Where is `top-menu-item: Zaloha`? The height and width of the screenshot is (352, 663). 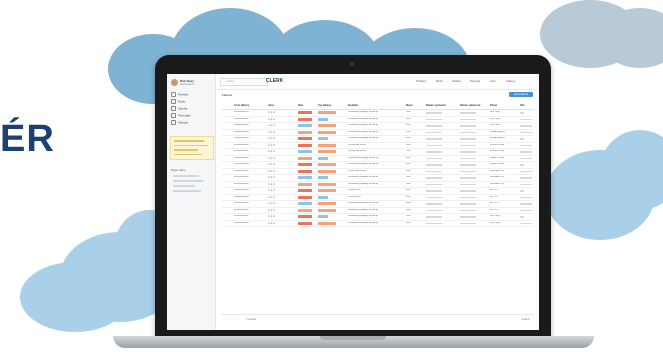 top-menu-item: Zaloha is located at coordinates (456, 81).